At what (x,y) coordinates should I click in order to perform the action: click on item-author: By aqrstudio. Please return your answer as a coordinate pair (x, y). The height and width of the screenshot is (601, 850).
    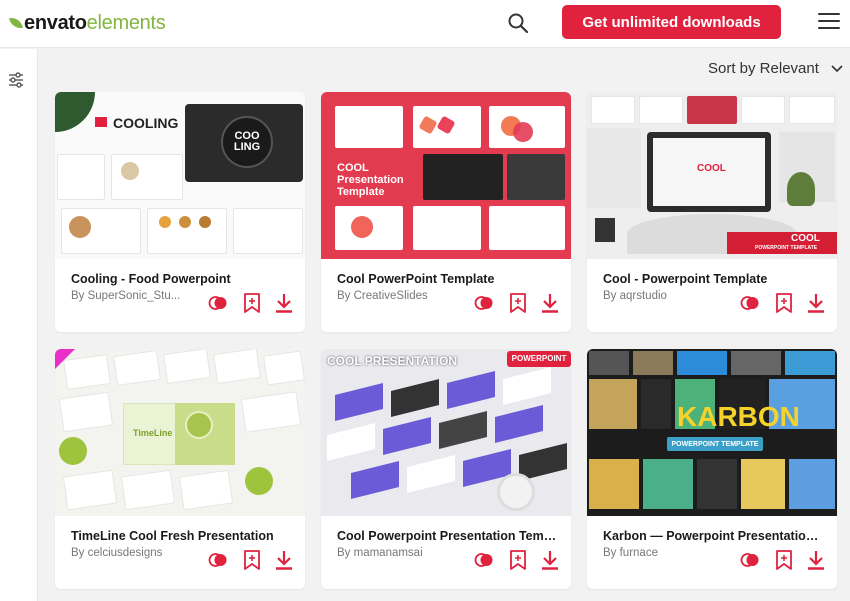
    Looking at the image, I should click on (667, 296).